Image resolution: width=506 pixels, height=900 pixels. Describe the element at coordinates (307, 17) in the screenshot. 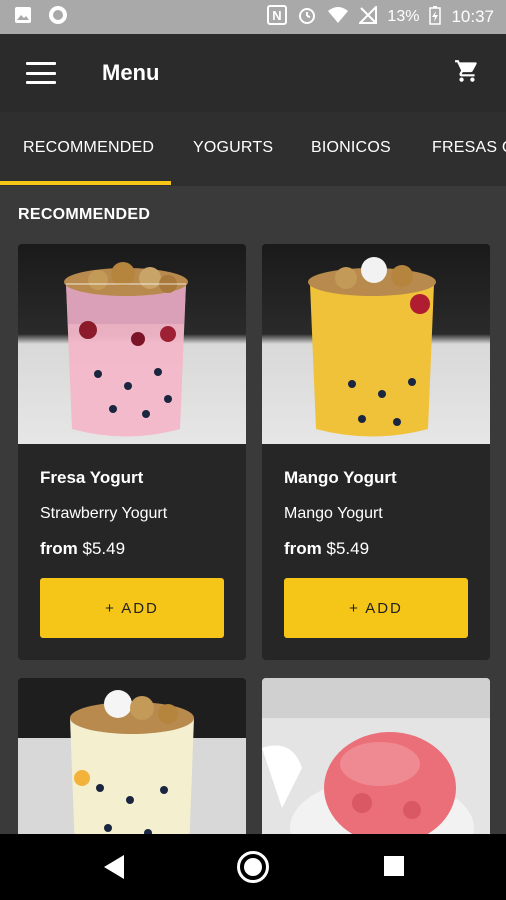

I see `alarm-icon` at that location.